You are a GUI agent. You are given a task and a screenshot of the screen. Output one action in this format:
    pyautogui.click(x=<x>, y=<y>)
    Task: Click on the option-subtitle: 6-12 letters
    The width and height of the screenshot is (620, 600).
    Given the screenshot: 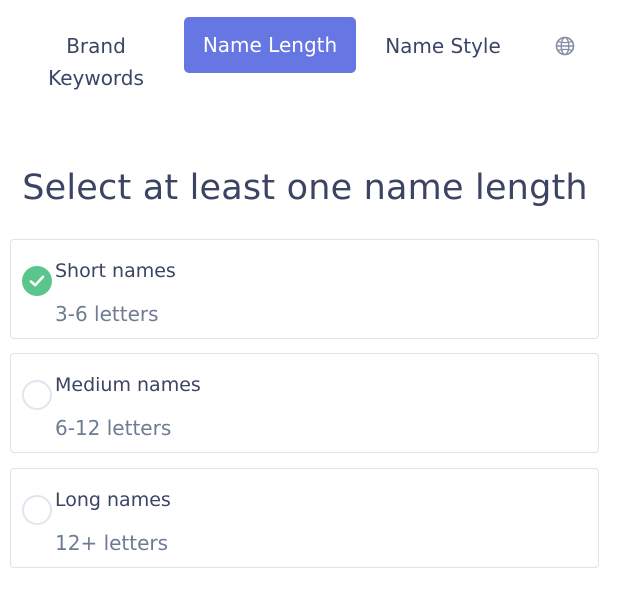 What is the action you would take?
    pyautogui.click(x=113, y=428)
    